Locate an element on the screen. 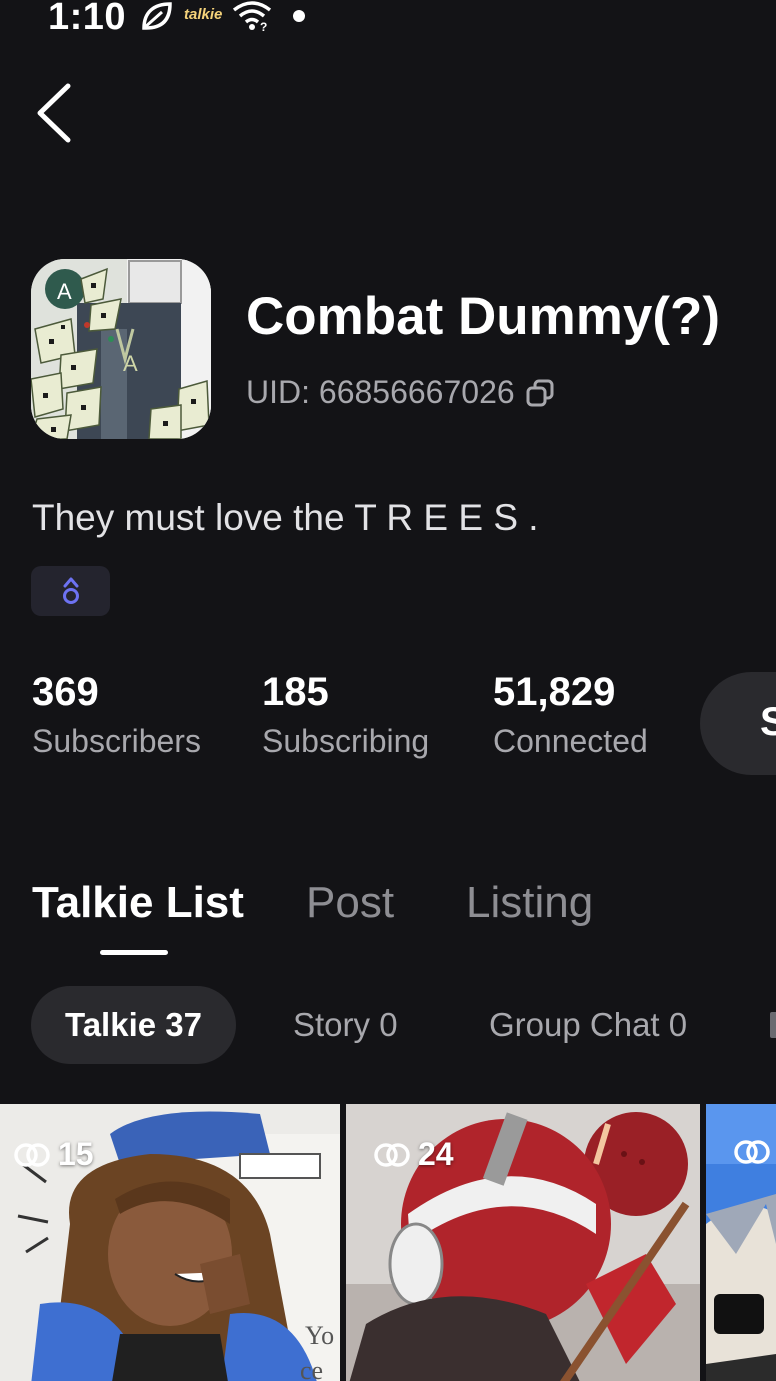  stat-label: Connected is located at coordinates (570, 741).